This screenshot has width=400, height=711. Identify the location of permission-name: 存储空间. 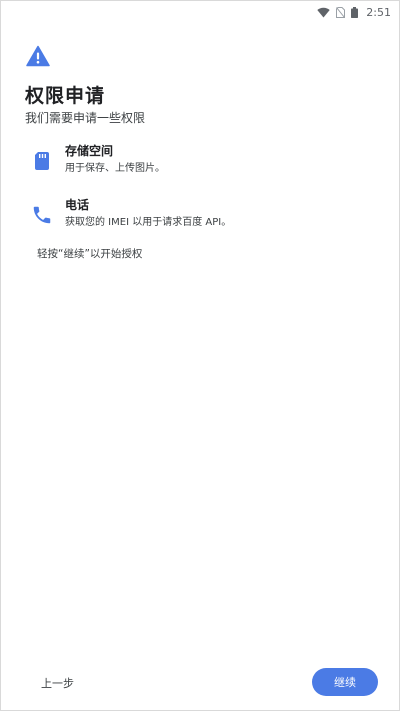
(89, 151).